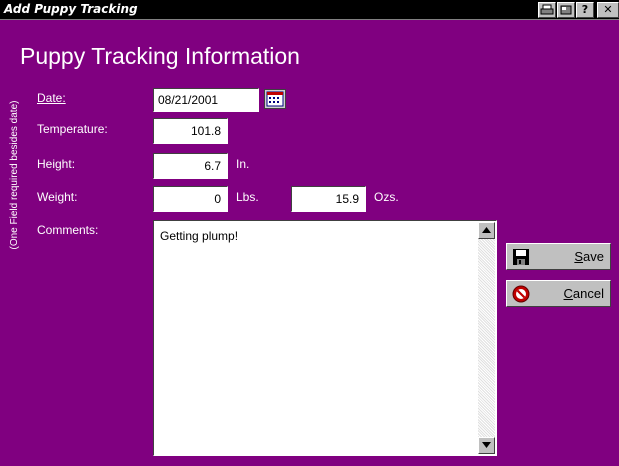  I want to click on calendar-button, so click(275, 99).